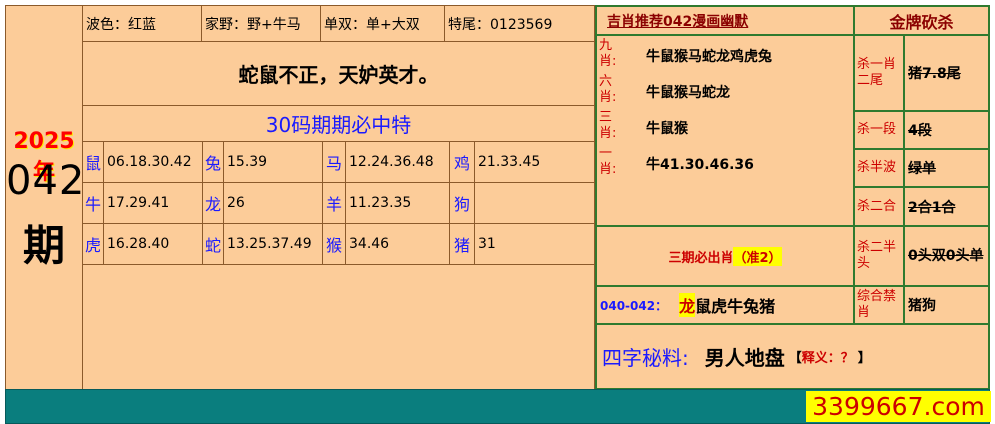 This screenshot has width=995, height=424. I want to click on zodiac-numbers: 31, so click(534, 244).